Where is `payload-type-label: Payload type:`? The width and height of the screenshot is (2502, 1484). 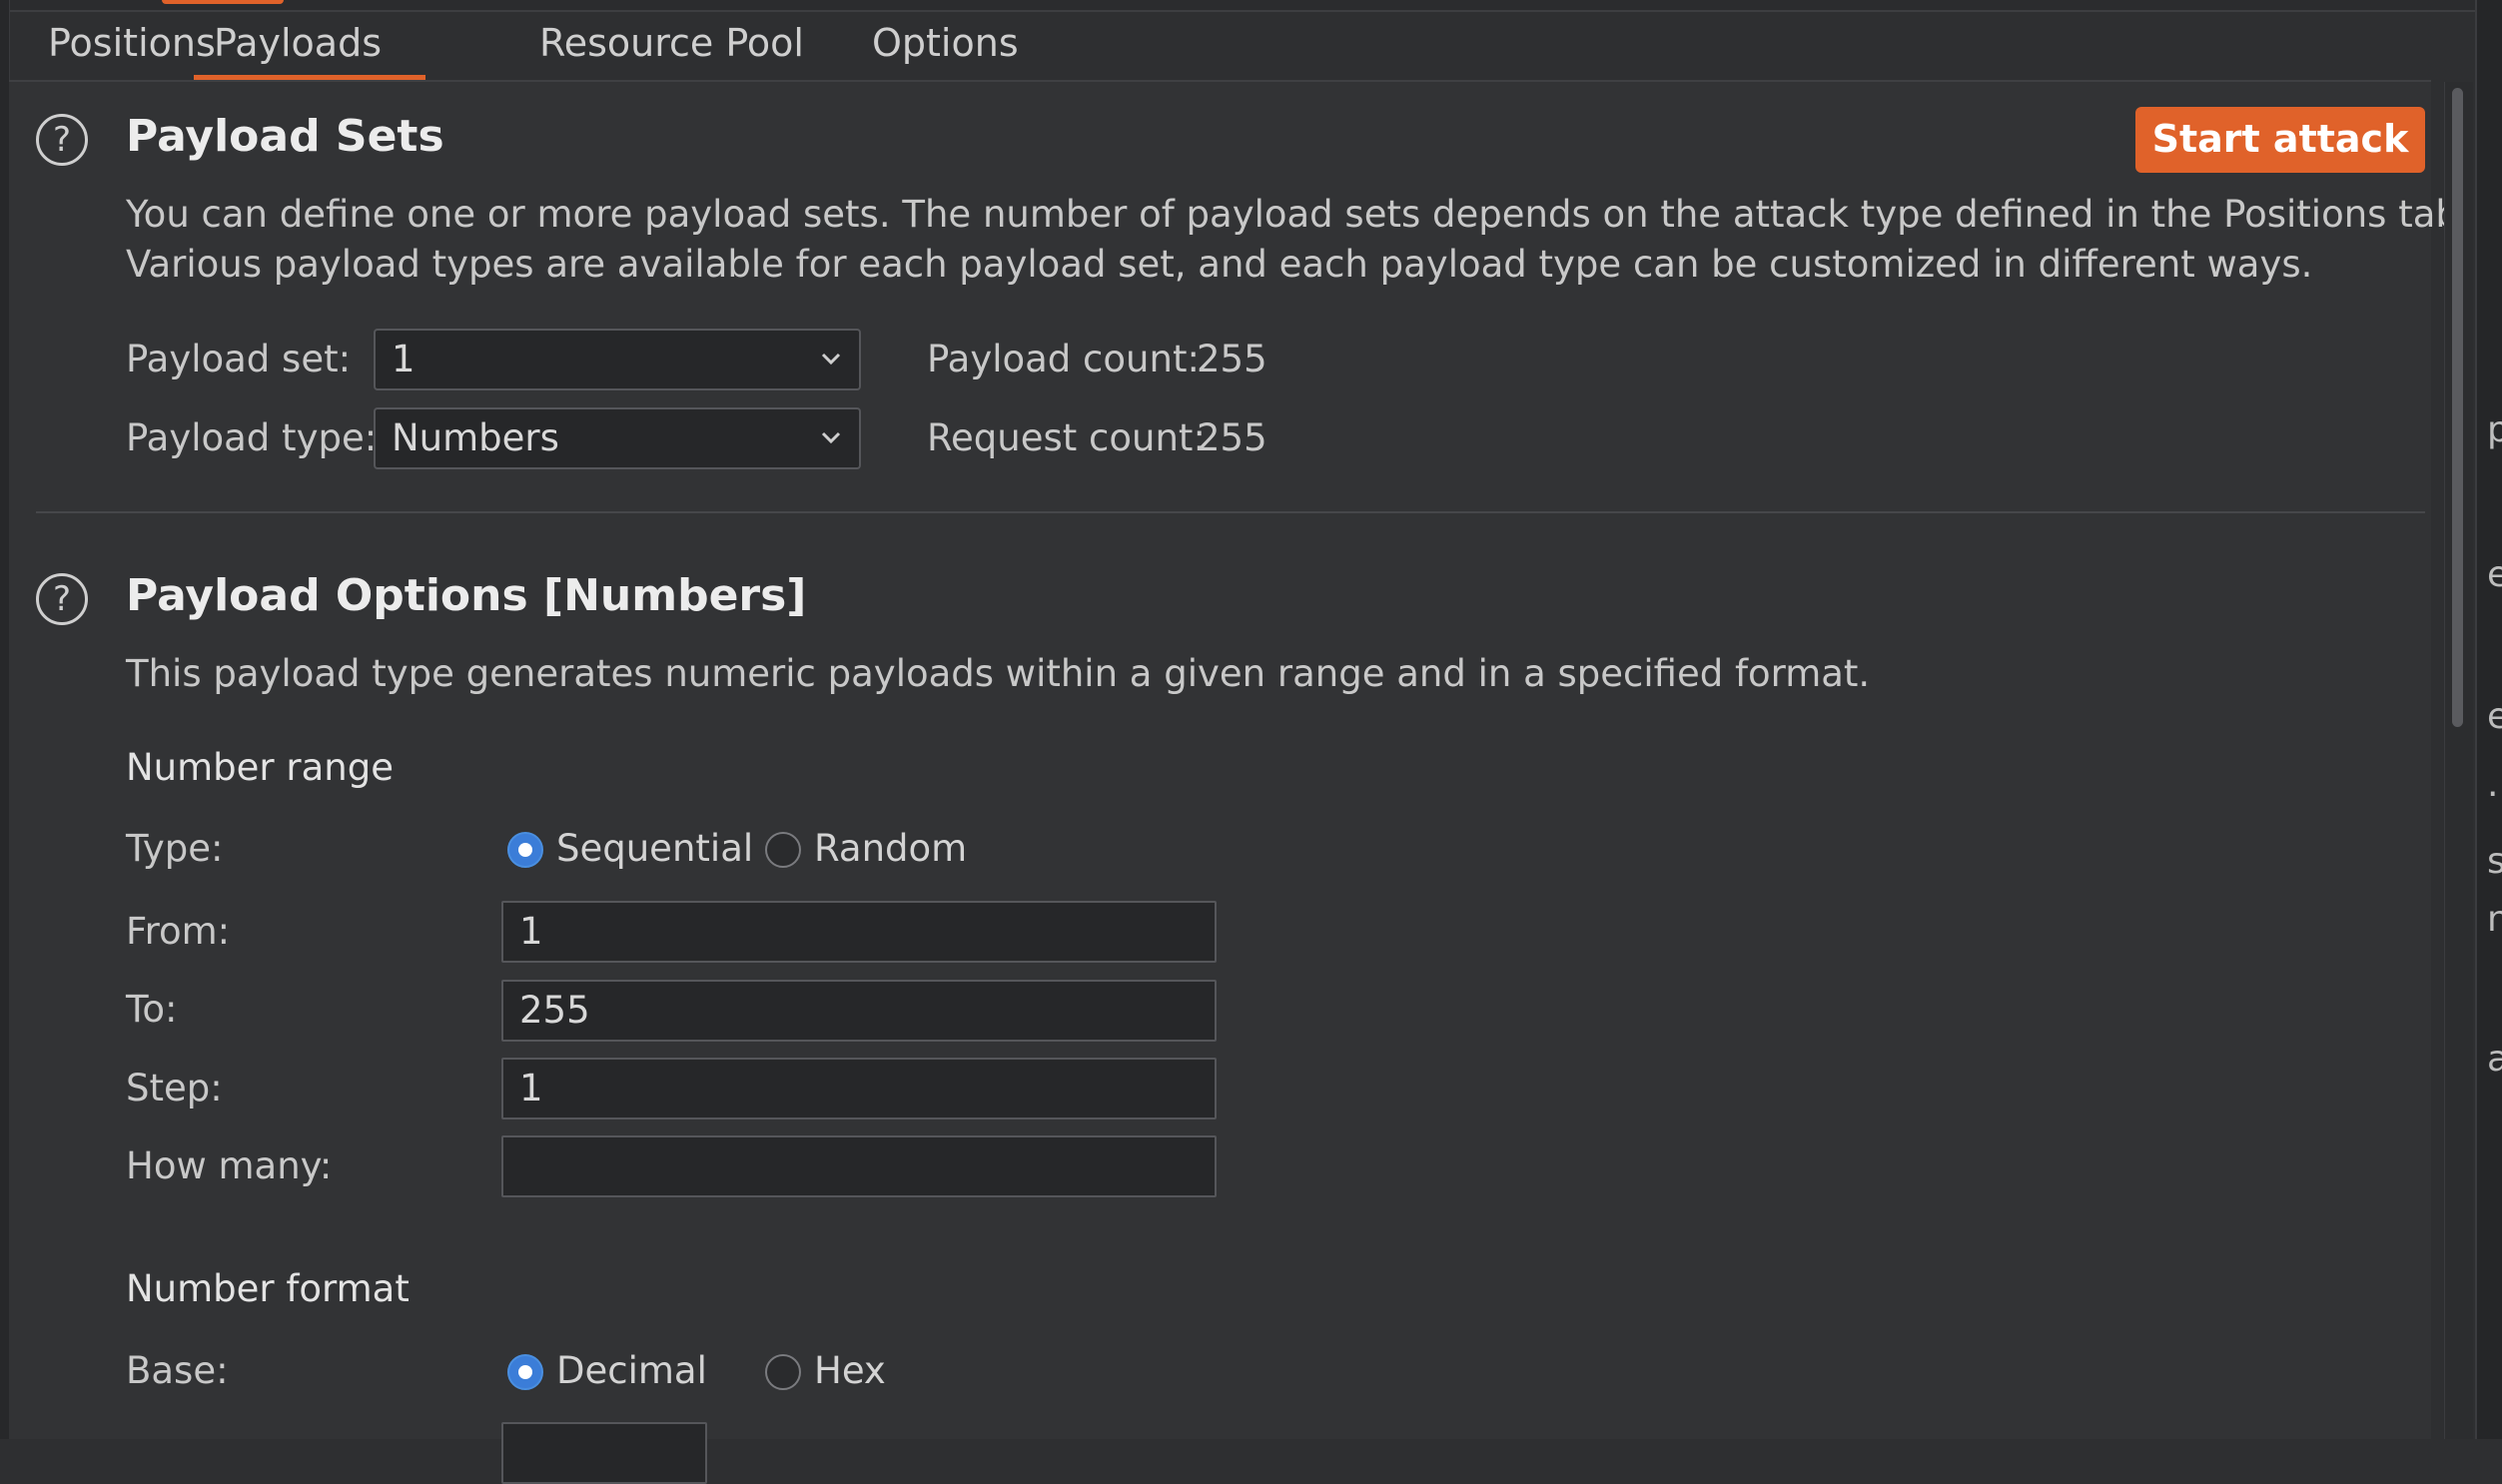
payload-type-label: Payload type: is located at coordinates (252, 438).